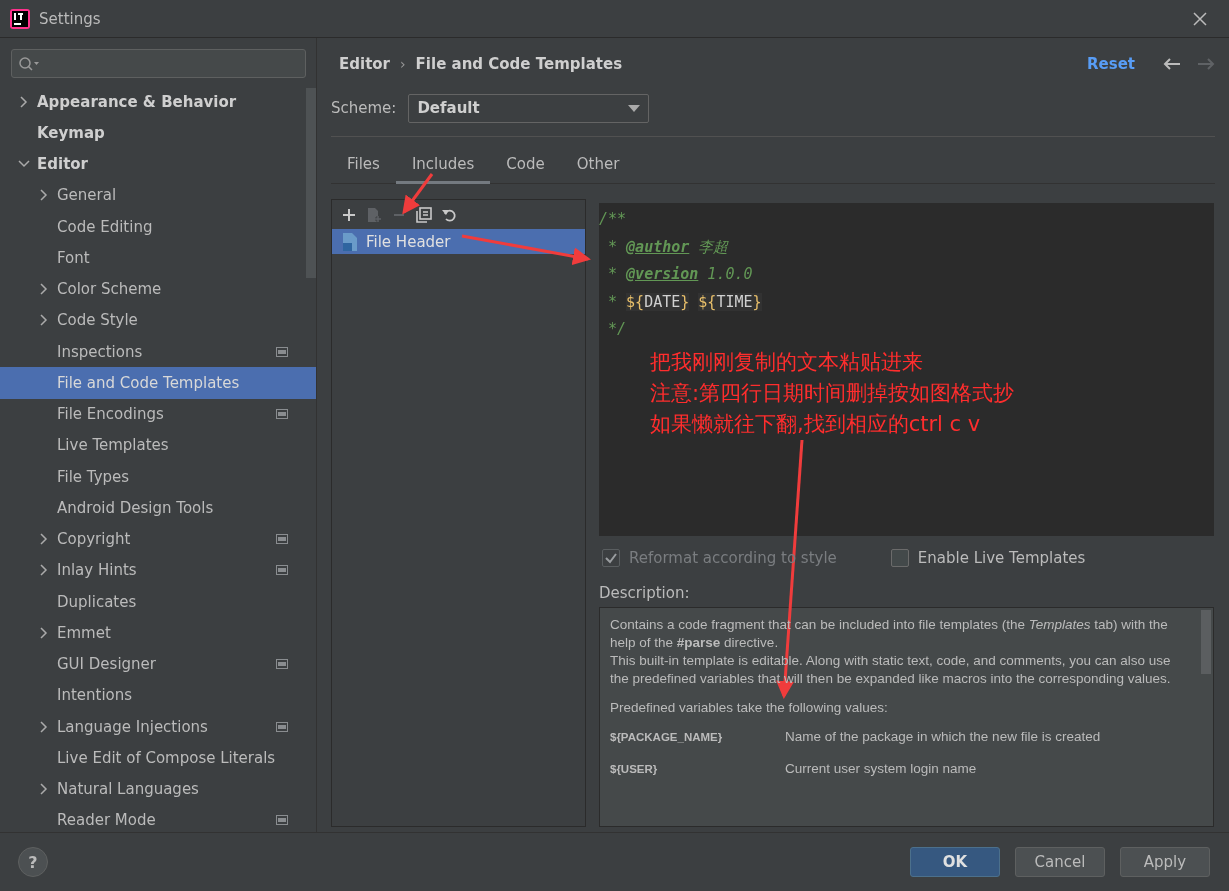 The width and height of the screenshot is (1229, 891). Describe the element at coordinates (955, 862) in the screenshot. I see `ok-button: OK` at that location.